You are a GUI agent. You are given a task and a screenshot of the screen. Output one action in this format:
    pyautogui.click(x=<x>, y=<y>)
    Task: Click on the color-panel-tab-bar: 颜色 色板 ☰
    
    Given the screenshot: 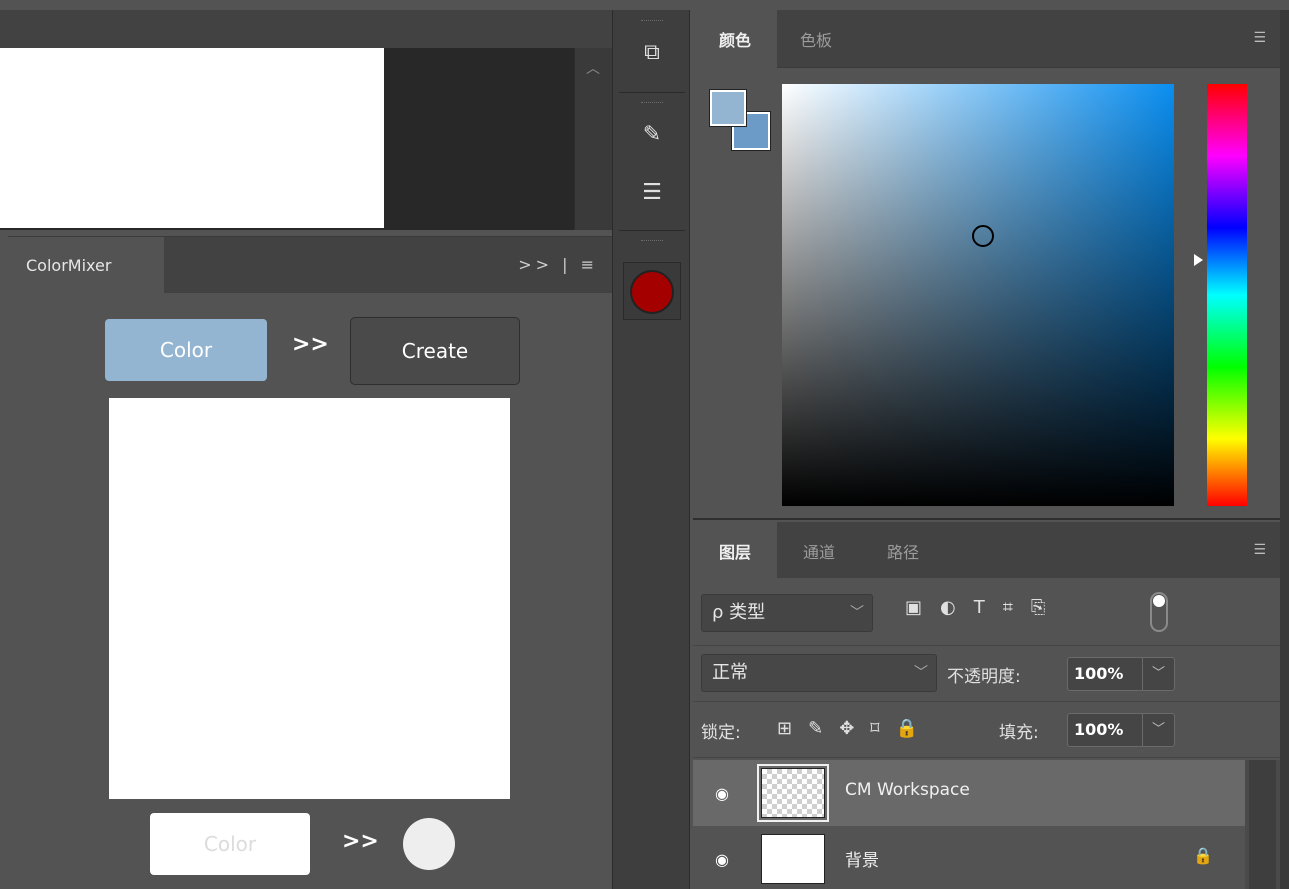 What is the action you would take?
    pyautogui.click(x=986, y=39)
    